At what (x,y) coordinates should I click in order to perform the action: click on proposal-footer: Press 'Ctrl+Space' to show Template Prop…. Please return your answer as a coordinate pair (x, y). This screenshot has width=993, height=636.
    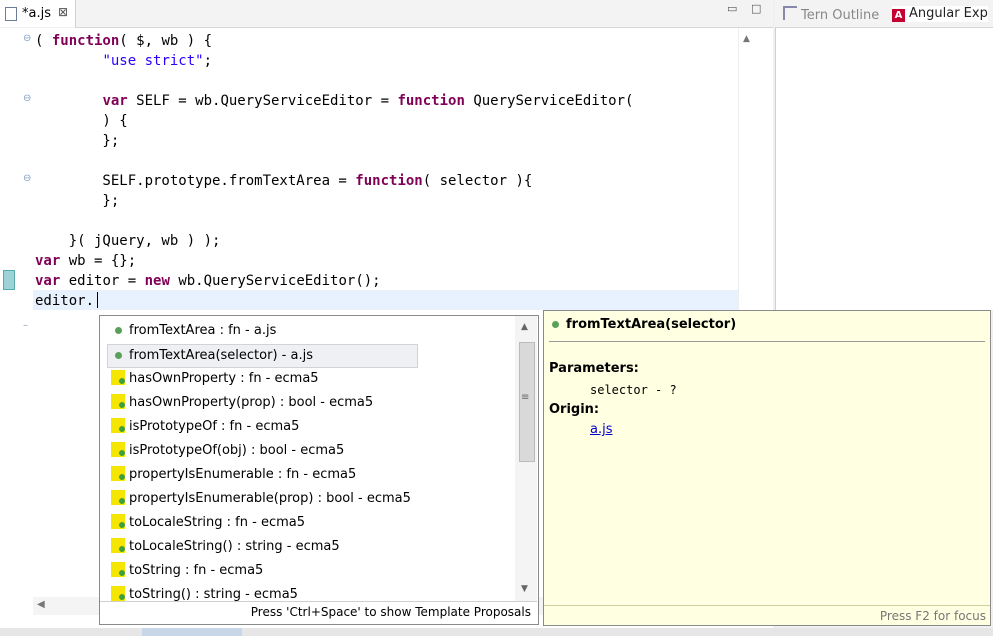
    Looking at the image, I should click on (318, 612).